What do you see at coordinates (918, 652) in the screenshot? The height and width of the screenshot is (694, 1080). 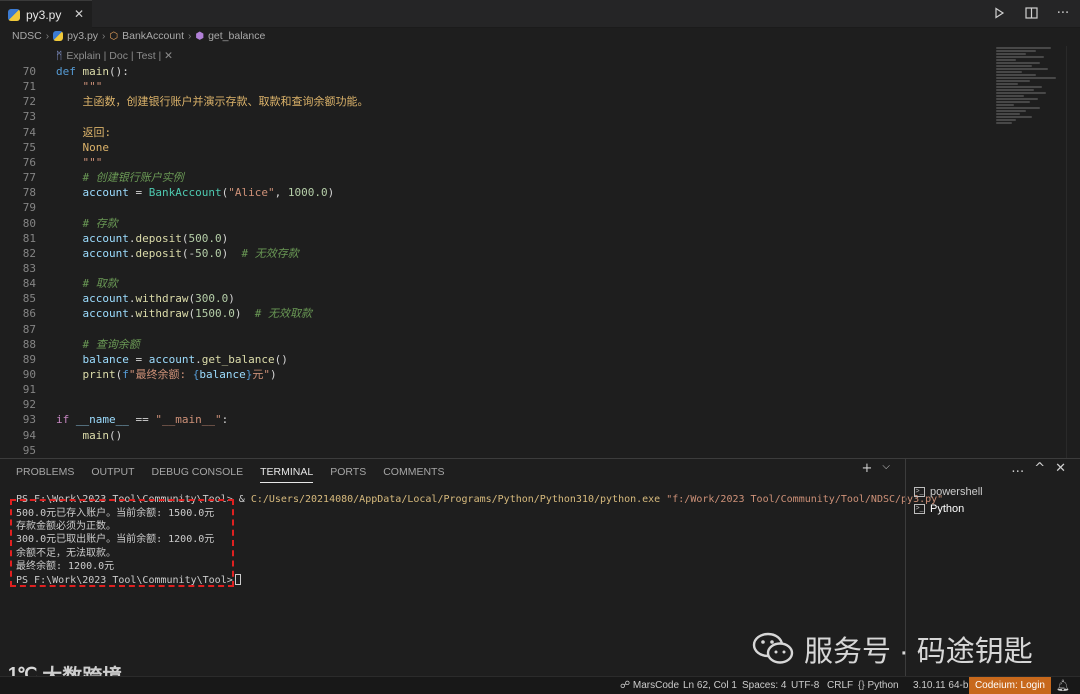 I see `watermark-right-text: 服务号 · 码途钥匙` at bounding box center [918, 652].